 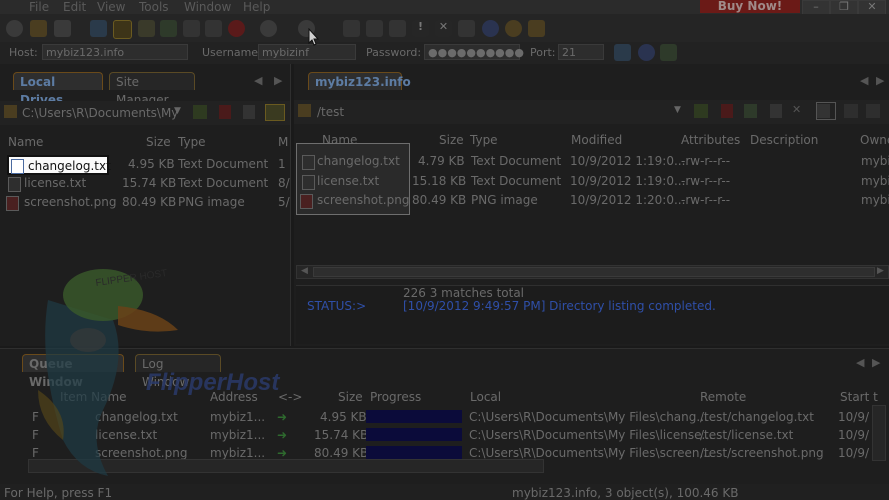 I want to click on delete-file-icon, so click(x=225, y=112).